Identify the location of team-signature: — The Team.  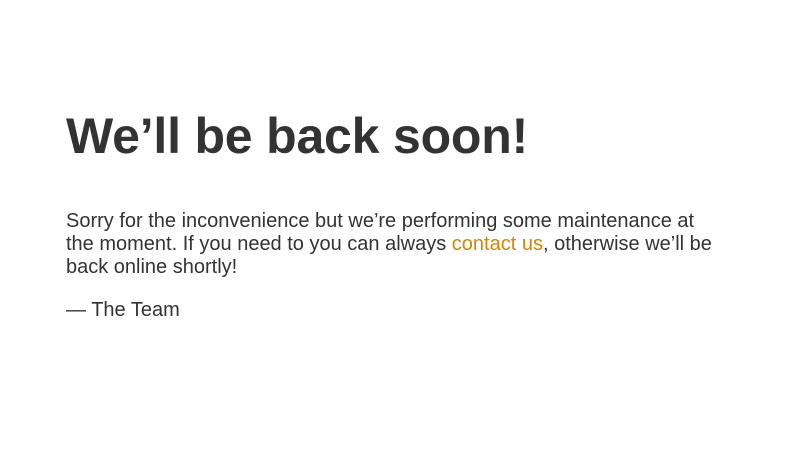
(123, 310).